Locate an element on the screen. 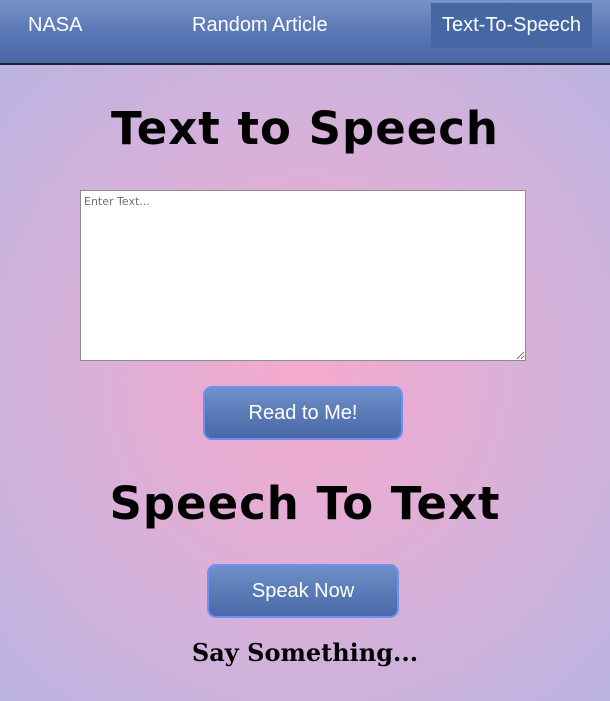  read-to-me-button: Read to Me! is located at coordinates (303, 413).